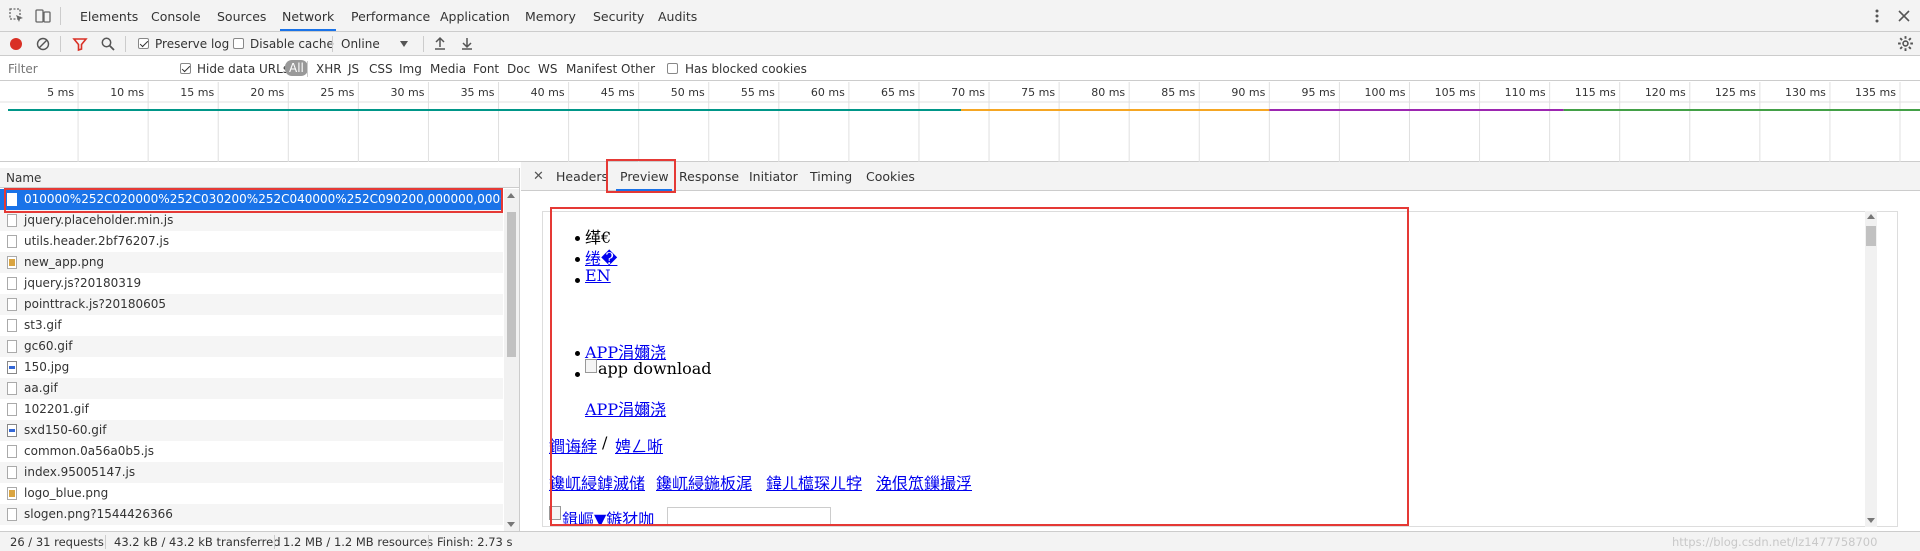 This screenshot has width=1920, height=551. I want to click on tab-application: Application, so click(475, 15).